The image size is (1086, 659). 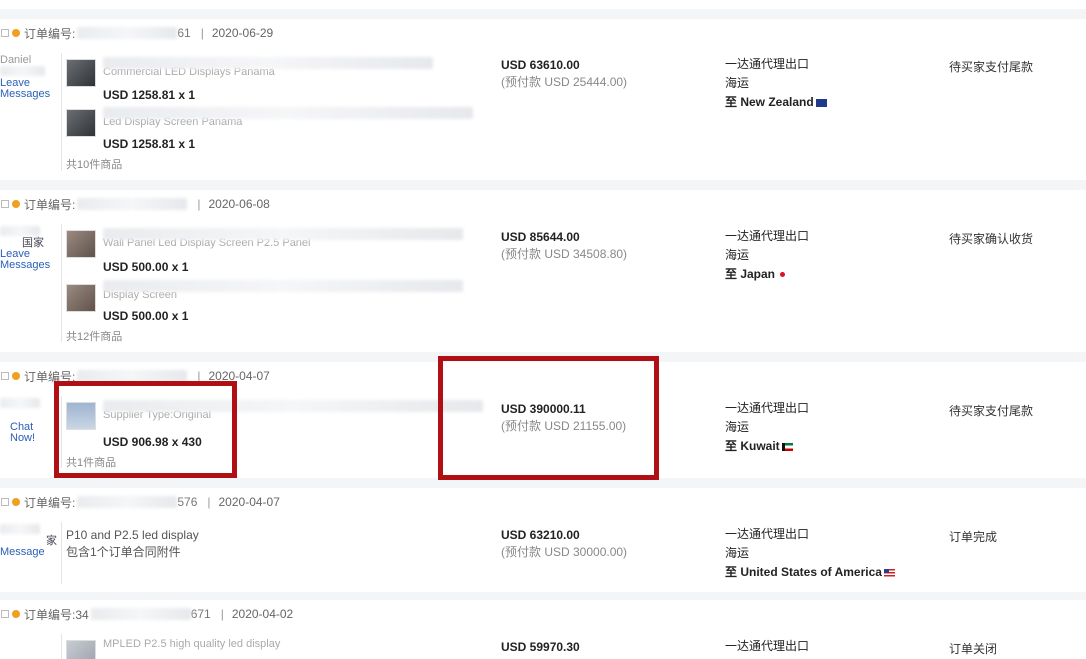 What do you see at coordinates (242, 33) in the screenshot?
I see `order-date: 2020-06-29` at bounding box center [242, 33].